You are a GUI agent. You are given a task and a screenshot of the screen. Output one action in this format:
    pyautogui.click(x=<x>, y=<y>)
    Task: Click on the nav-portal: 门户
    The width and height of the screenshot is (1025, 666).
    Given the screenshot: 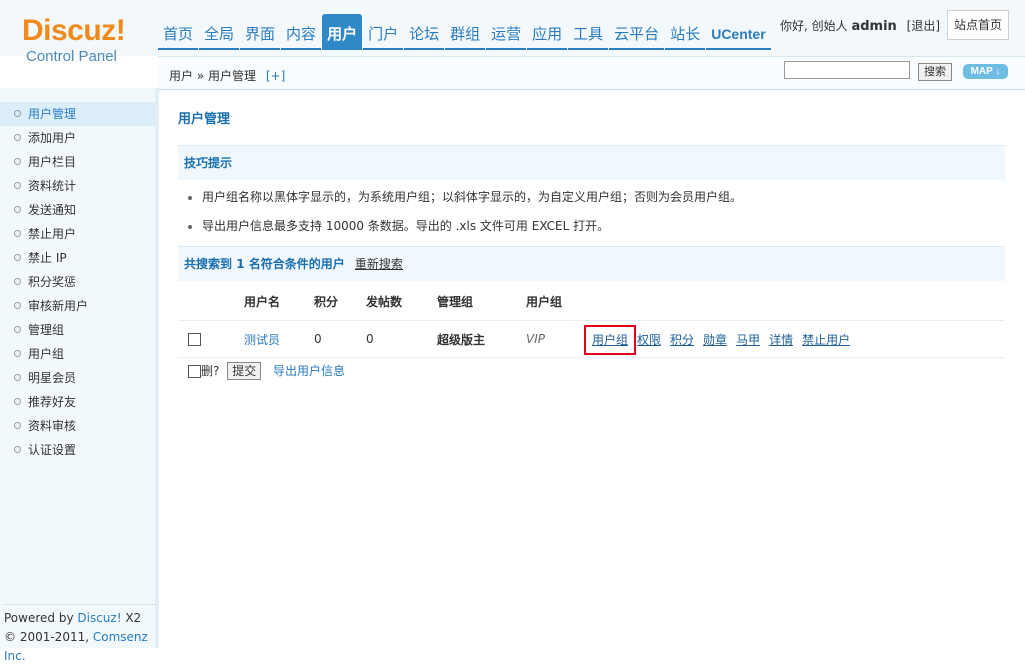 What is the action you would take?
    pyautogui.click(x=383, y=32)
    